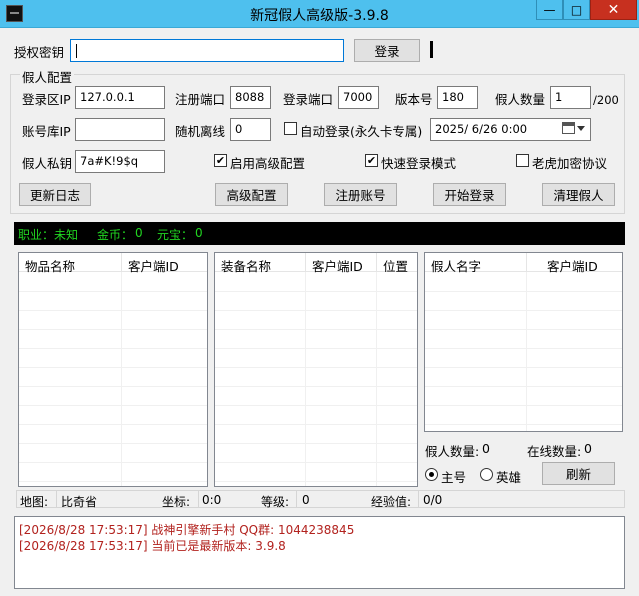 The width and height of the screenshot is (639, 596). Describe the element at coordinates (36, 235) in the screenshot. I see `job-label: 职业：` at that location.